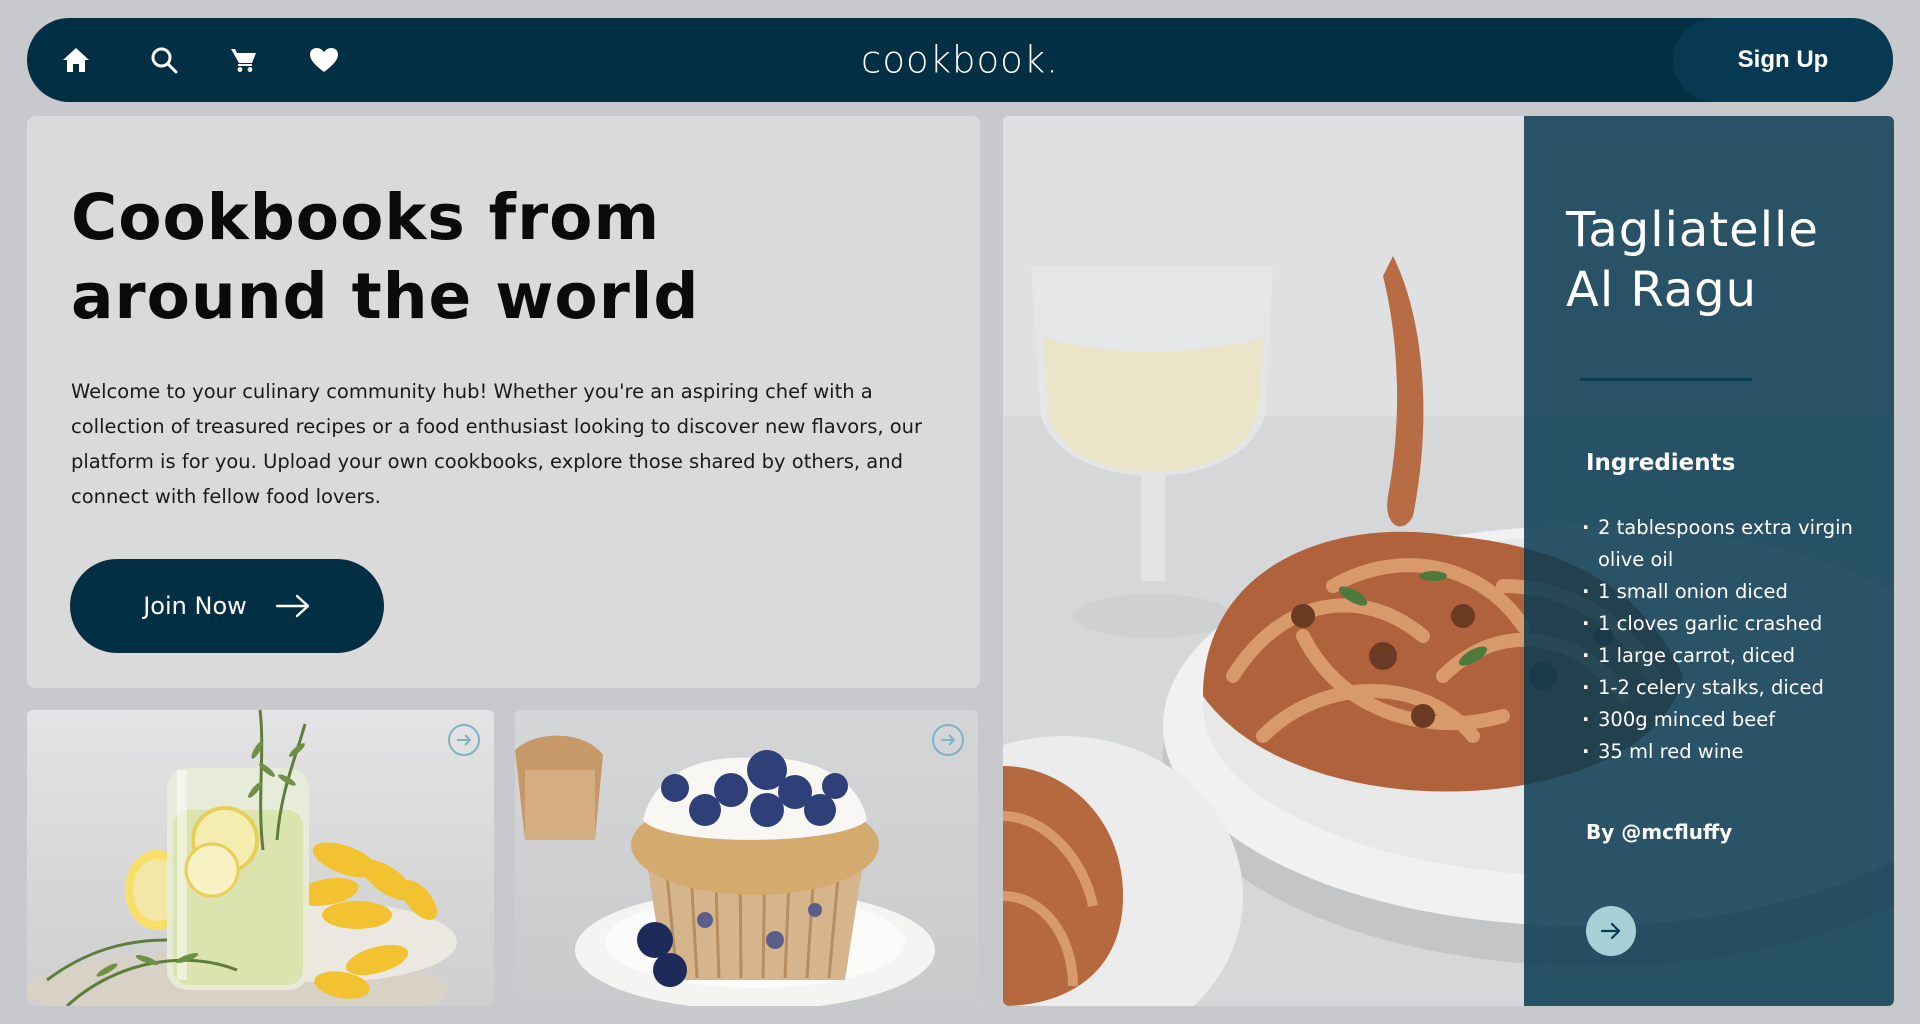  I want to click on brand-logo: cookbook., so click(960, 60).